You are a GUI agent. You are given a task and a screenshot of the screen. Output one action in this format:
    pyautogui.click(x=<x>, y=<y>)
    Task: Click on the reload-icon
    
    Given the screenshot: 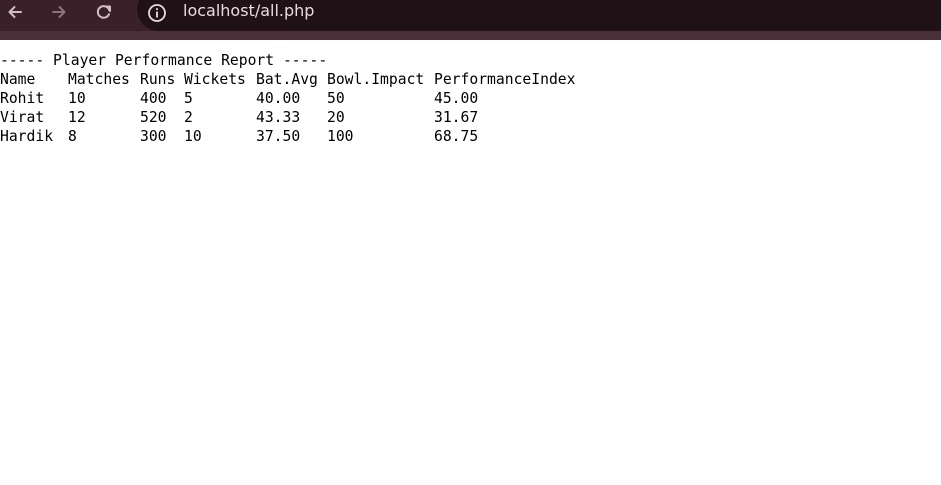 What is the action you would take?
    pyautogui.click(x=103, y=12)
    